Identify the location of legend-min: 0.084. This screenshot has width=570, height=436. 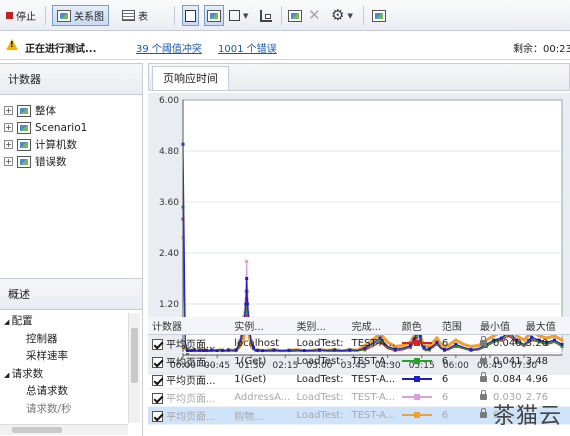
(507, 379).